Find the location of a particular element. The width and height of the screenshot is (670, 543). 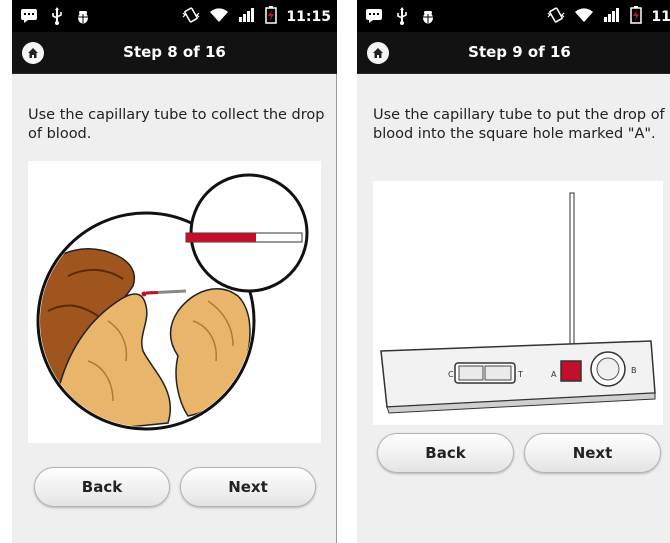

cassette-label-t: T is located at coordinates (520, 374).